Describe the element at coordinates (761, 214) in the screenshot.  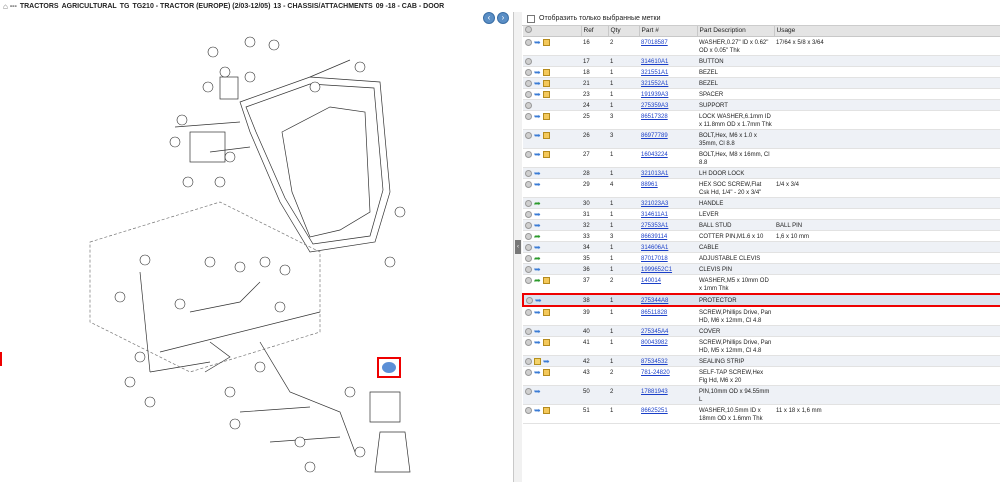
I see `table-row: ➥ 31 1 314611A1 LEVER` at that location.